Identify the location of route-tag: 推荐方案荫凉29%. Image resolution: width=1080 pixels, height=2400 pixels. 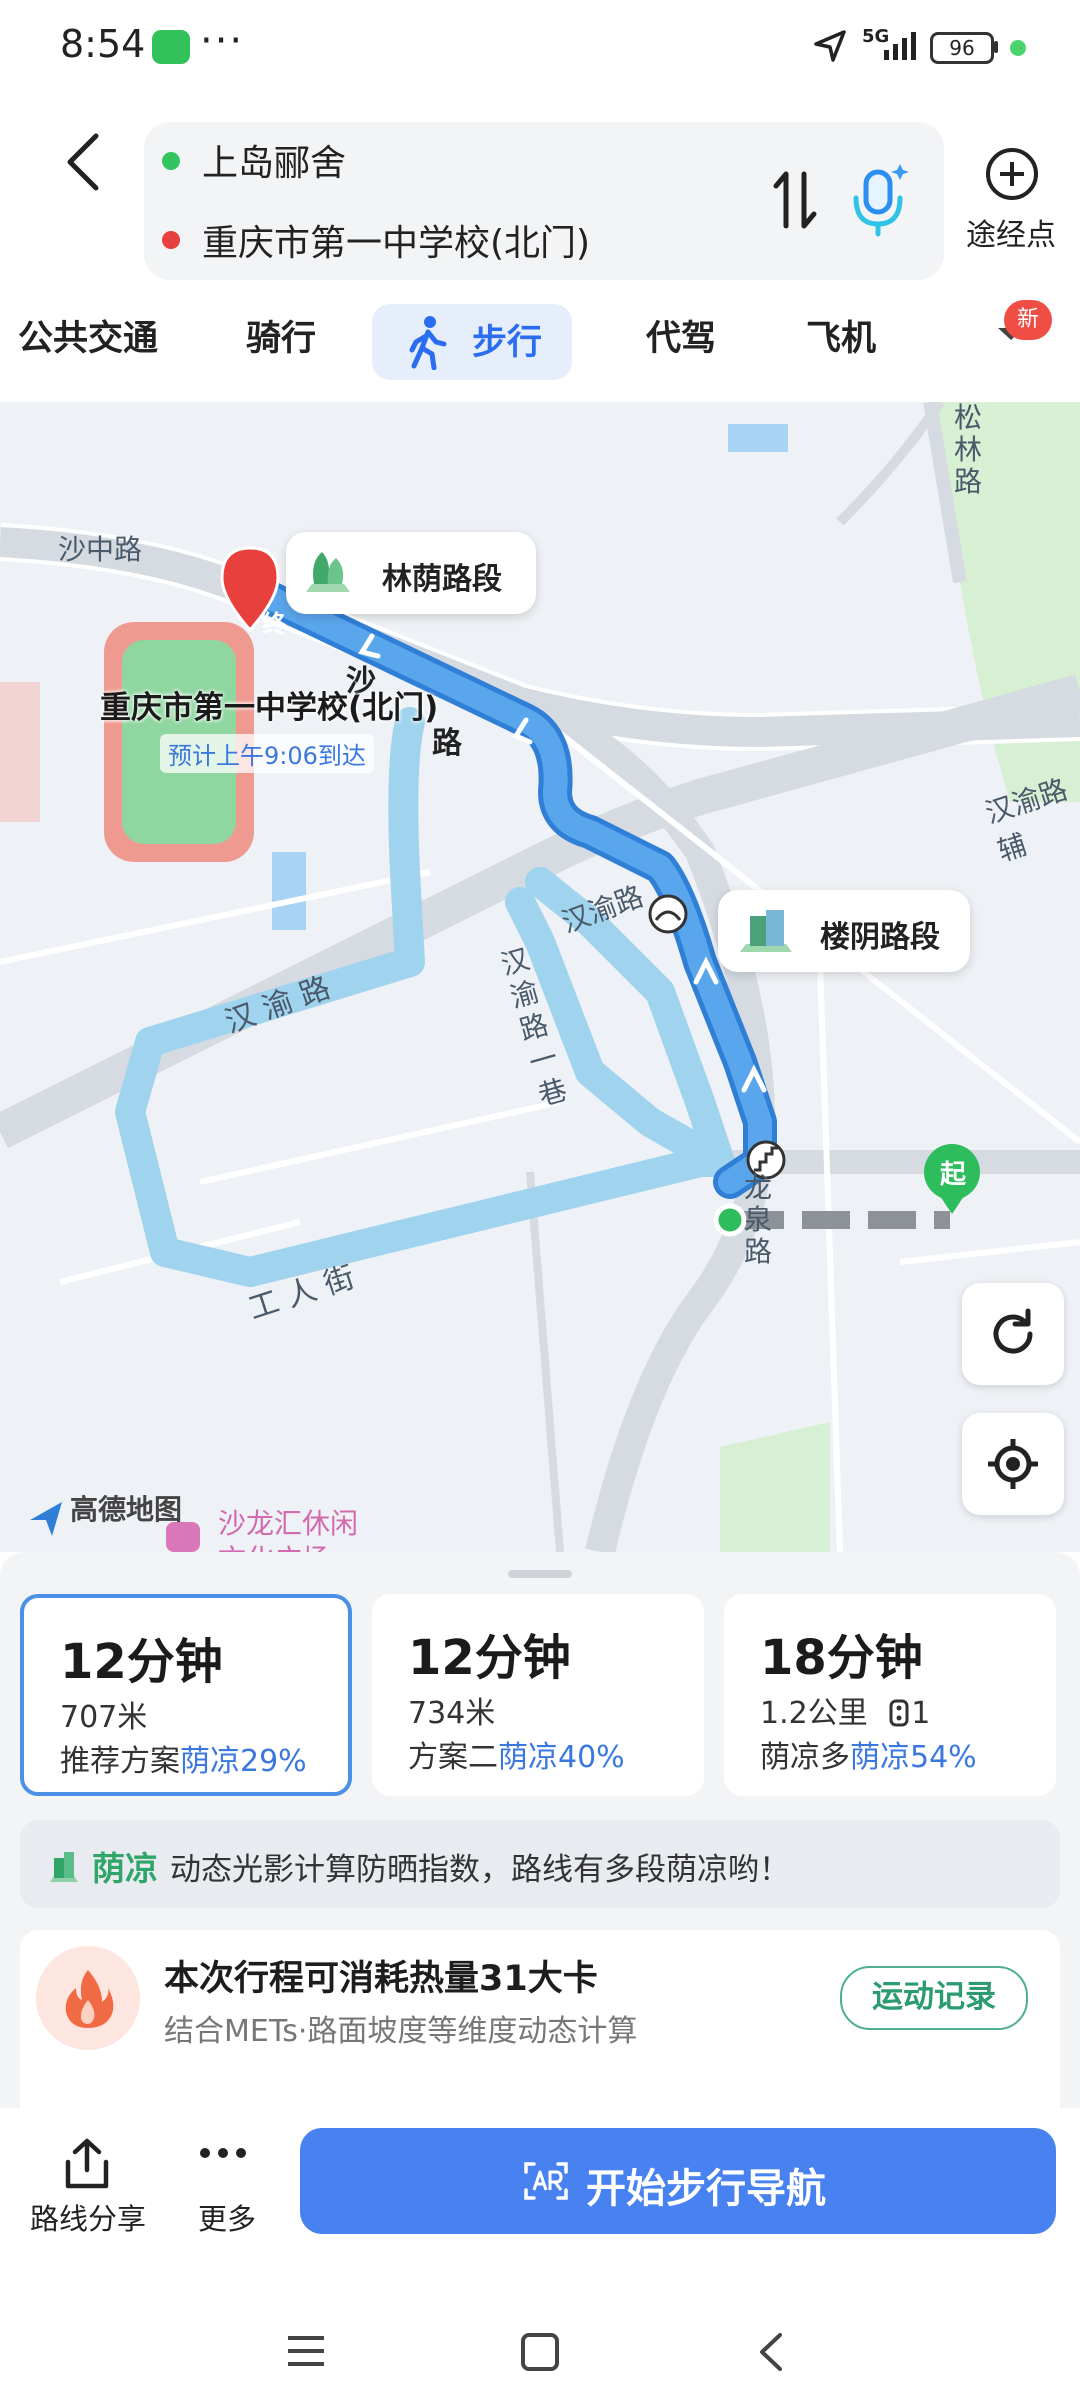
(183, 1758).